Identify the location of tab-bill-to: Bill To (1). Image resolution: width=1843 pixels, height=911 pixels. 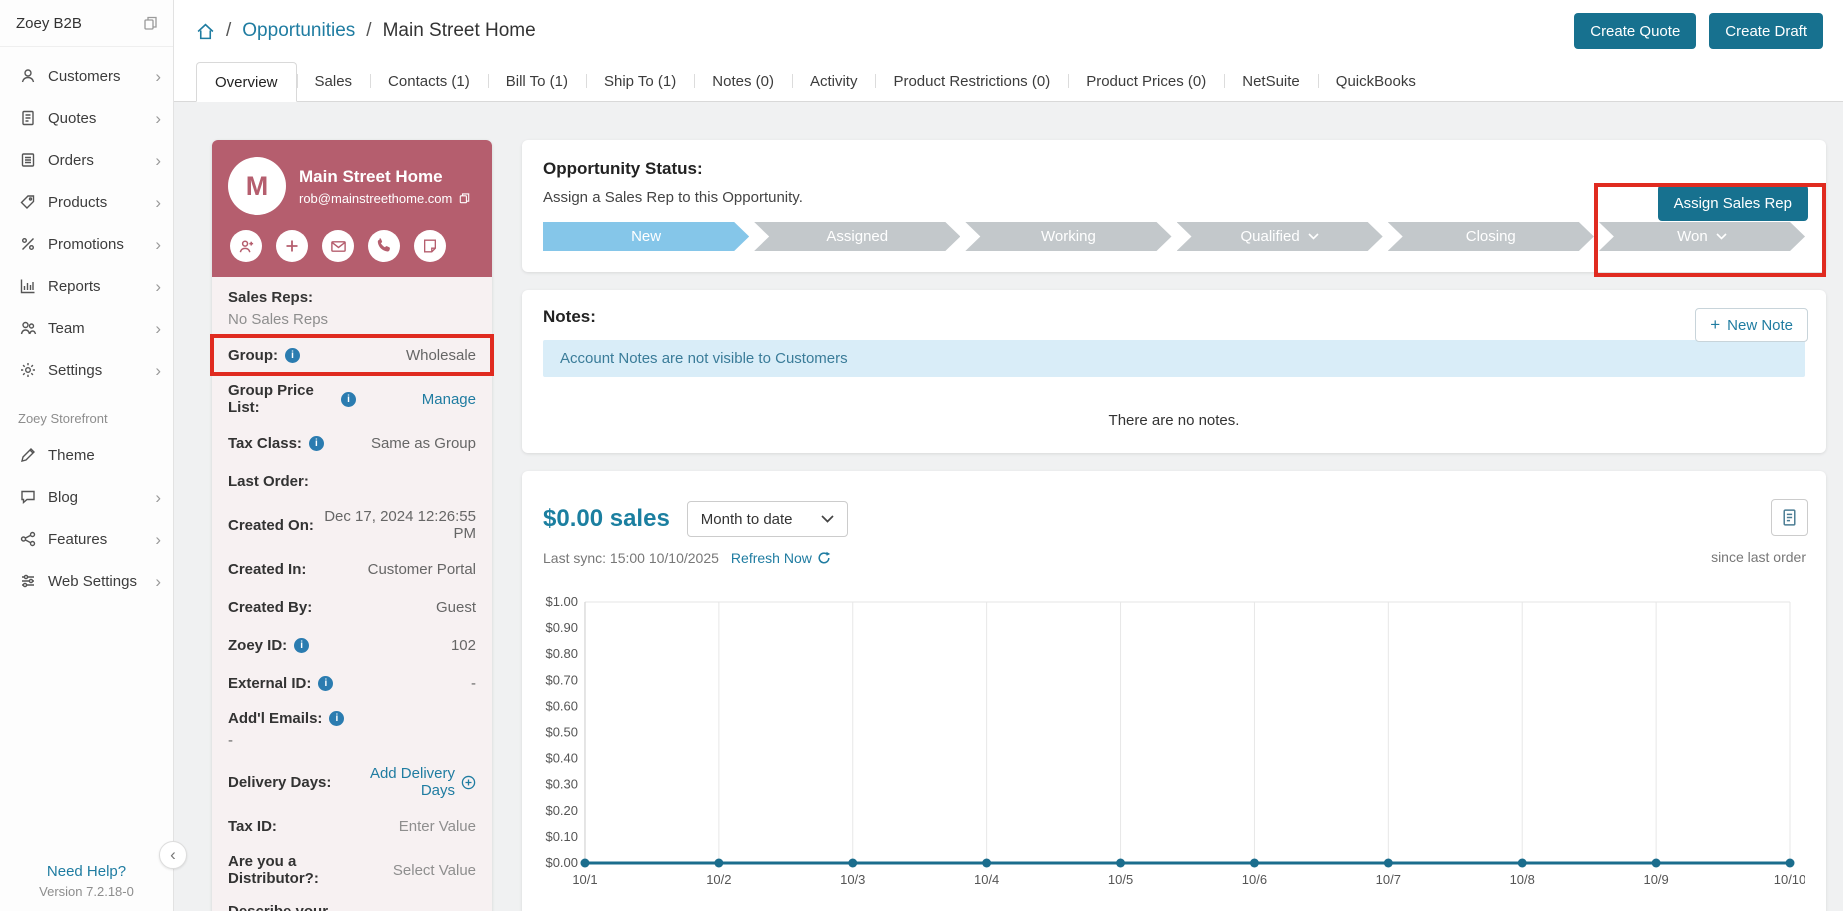
(536, 81).